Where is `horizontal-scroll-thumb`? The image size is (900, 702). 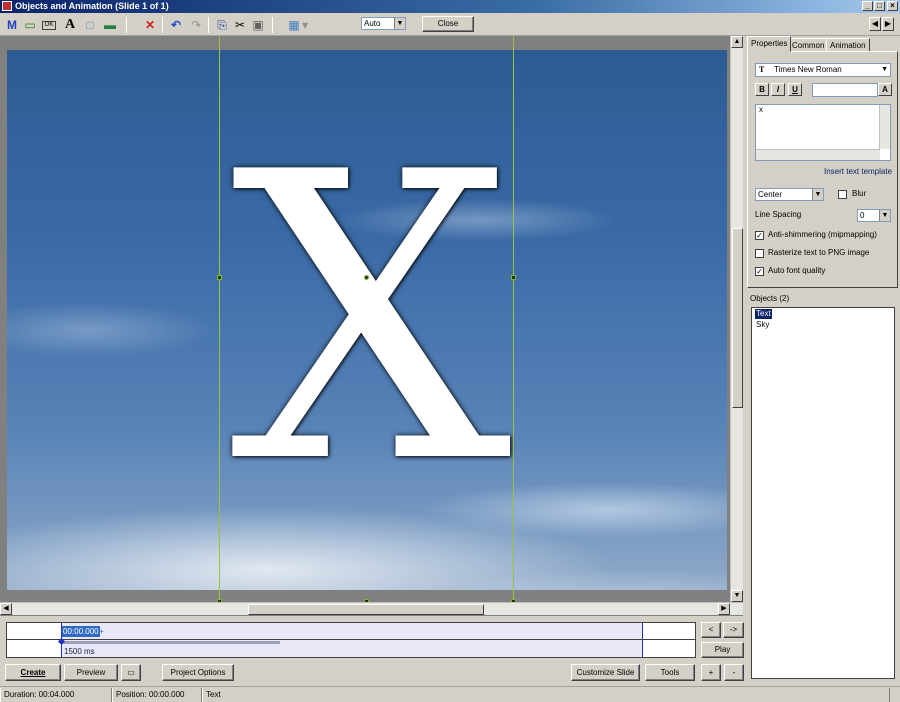 horizontal-scroll-thumb is located at coordinates (366, 609).